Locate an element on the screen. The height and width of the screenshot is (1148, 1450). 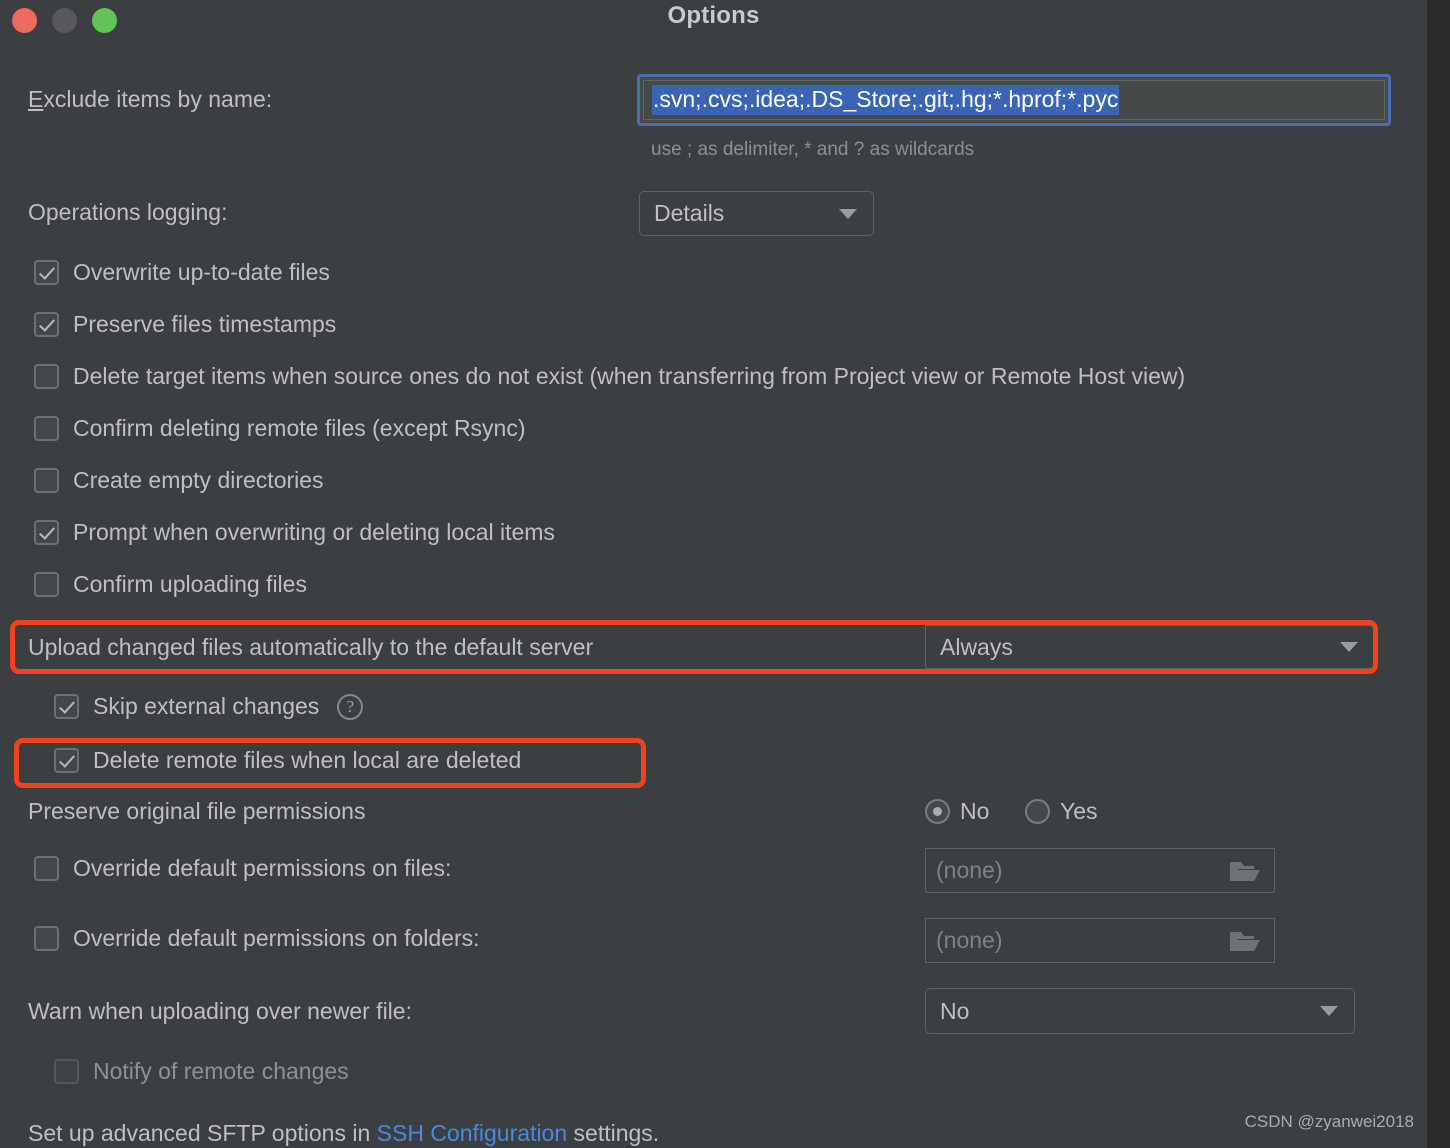
checkbox-preserve-files-timestamps: Preserve files timestamps is located at coordinates (185, 324).